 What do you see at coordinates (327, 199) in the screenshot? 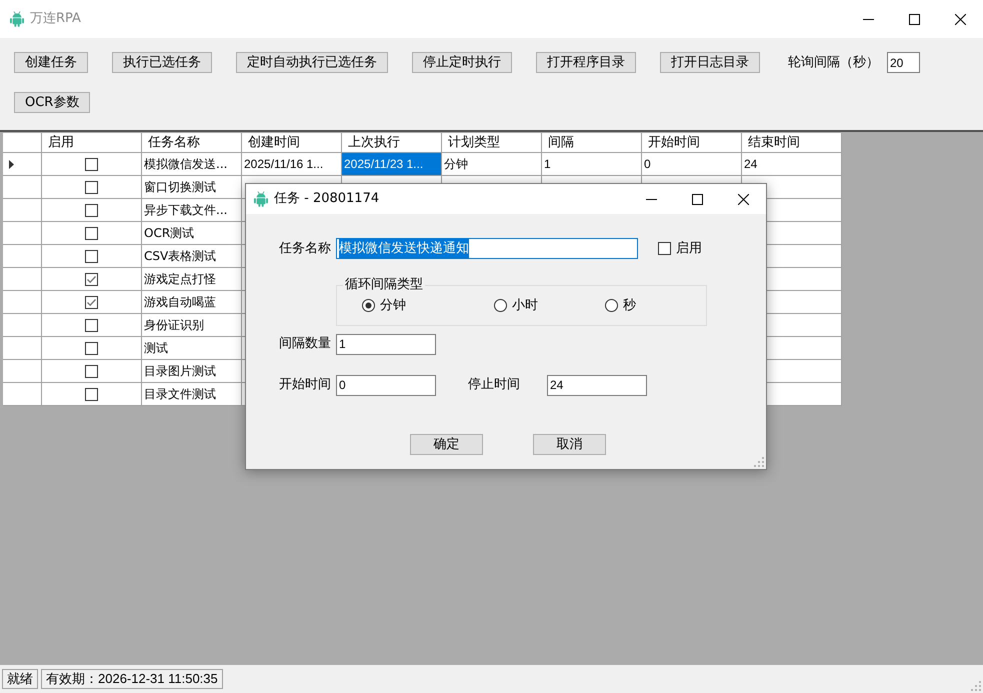
I see `dialog-title: 任务 - 20801174` at bounding box center [327, 199].